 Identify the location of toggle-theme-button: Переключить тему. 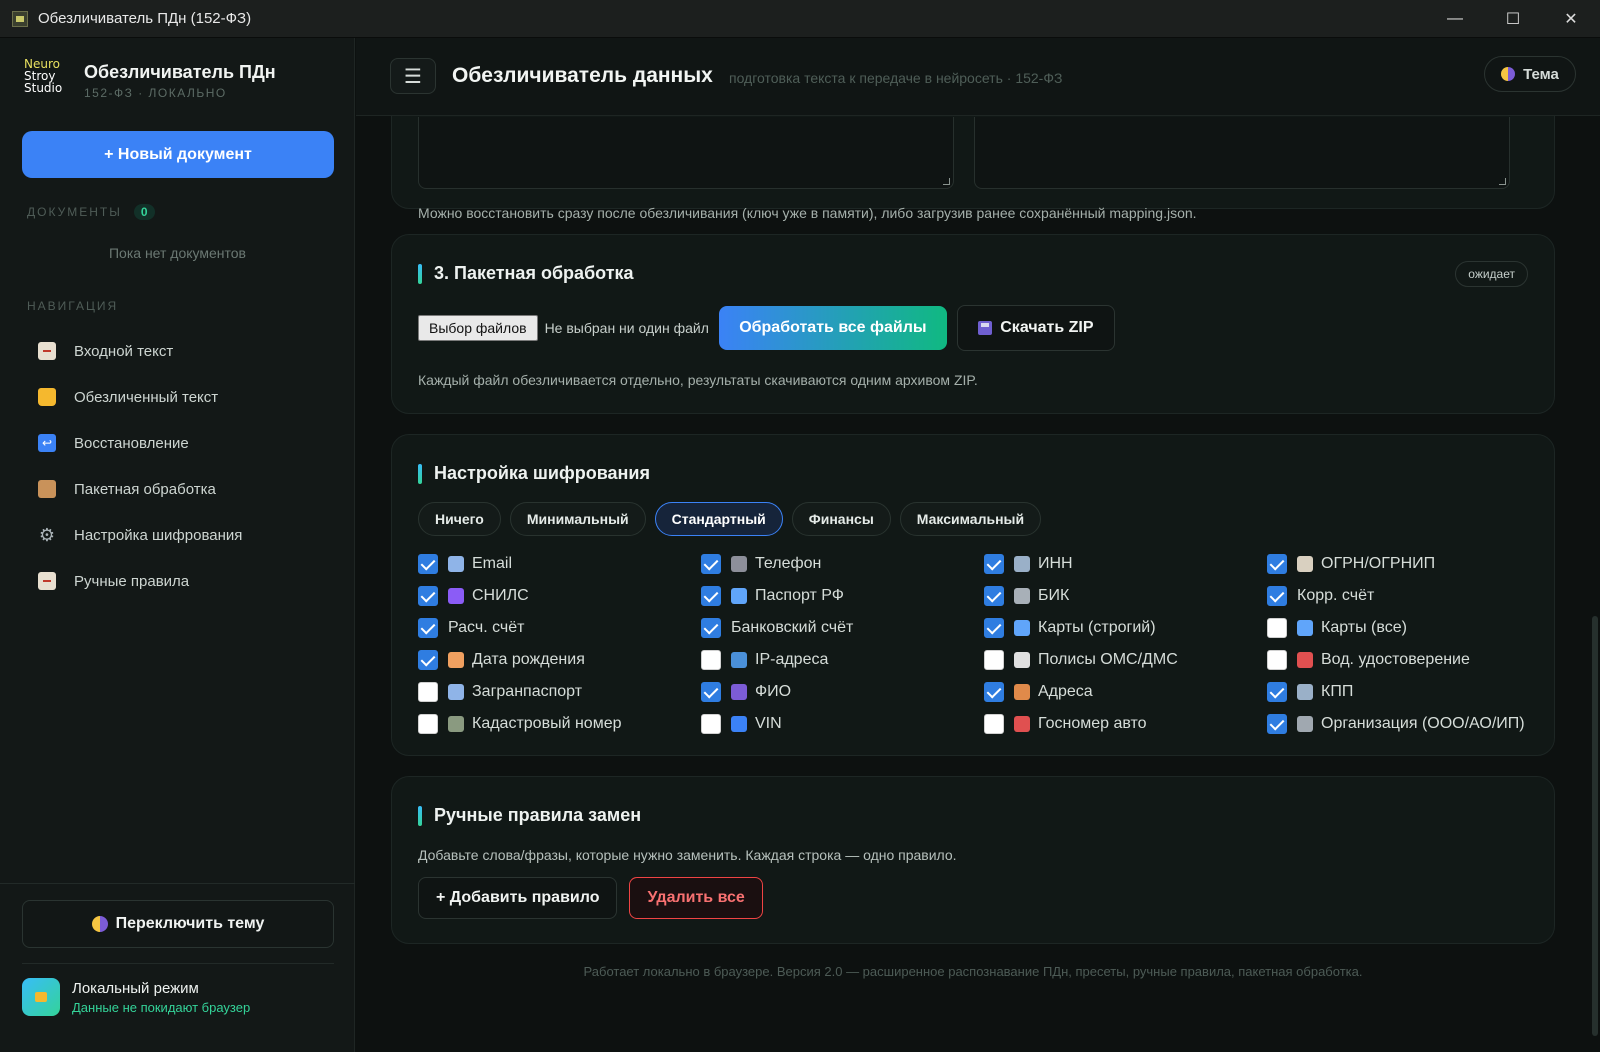
(178, 924).